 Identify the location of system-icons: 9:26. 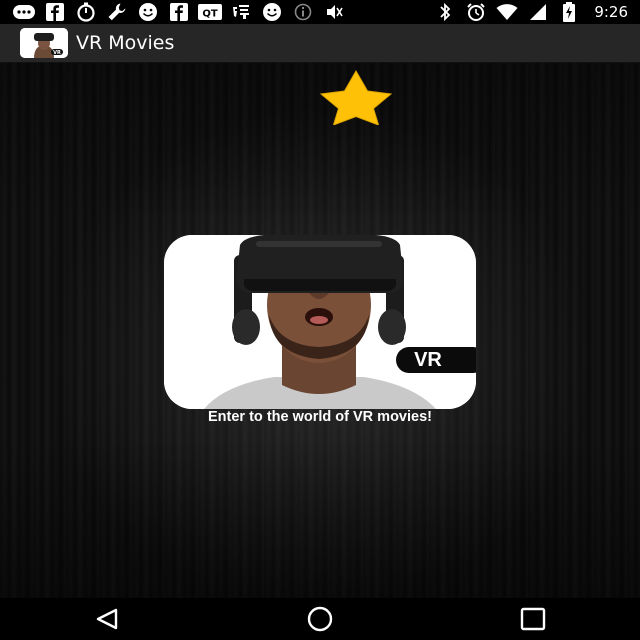
(536, 12).